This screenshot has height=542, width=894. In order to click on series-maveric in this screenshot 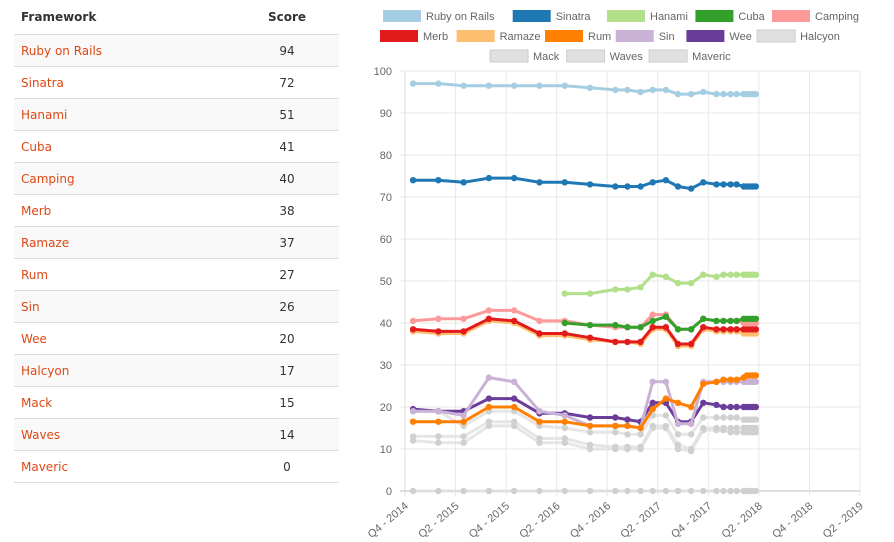, I will do `click(584, 491)`.